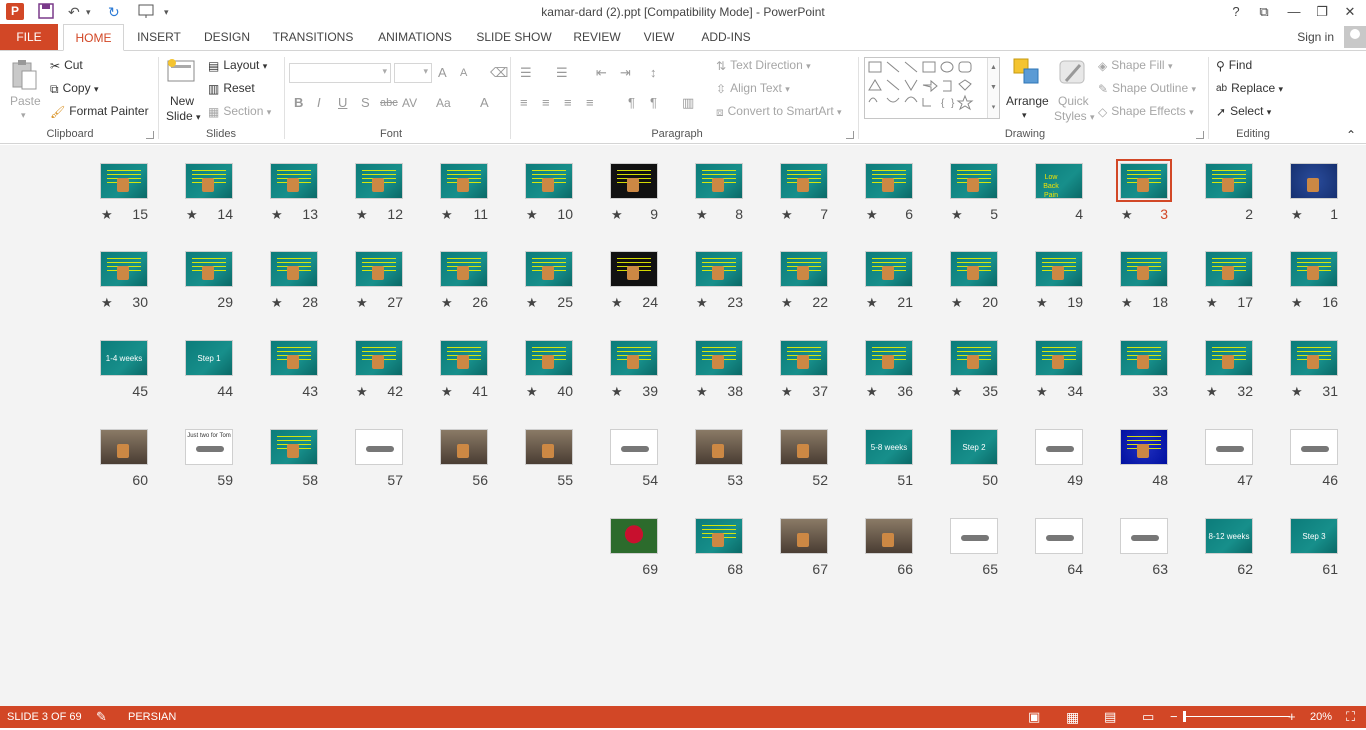 The image size is (1366, 730). I want to click on change-case-button: Aa, so click(443, 103).